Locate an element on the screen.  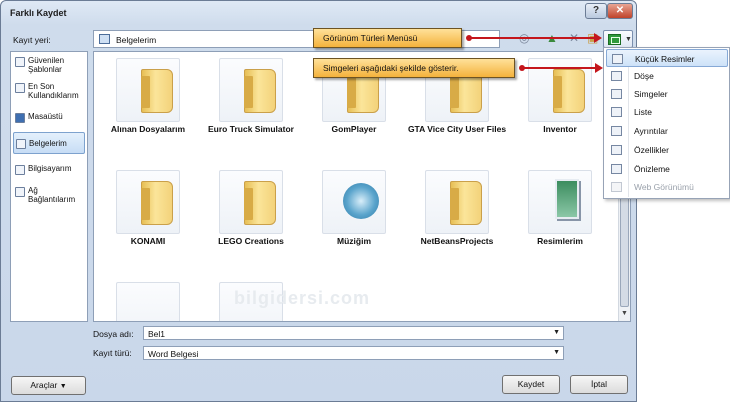
views-menu-callout: Görünüm Türleri Menüsü is located at coordinates (387, 38).